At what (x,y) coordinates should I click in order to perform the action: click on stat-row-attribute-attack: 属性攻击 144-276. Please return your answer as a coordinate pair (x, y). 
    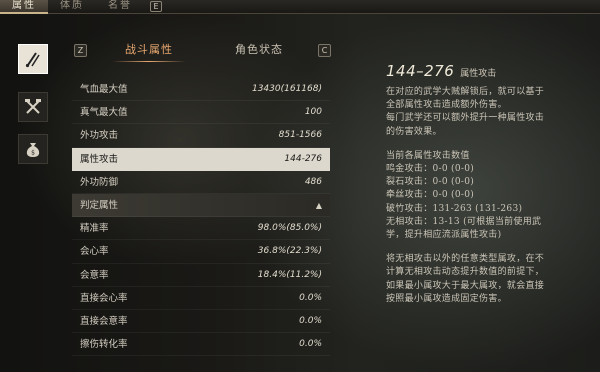
    Looking at the image, I should click on (201, 159).